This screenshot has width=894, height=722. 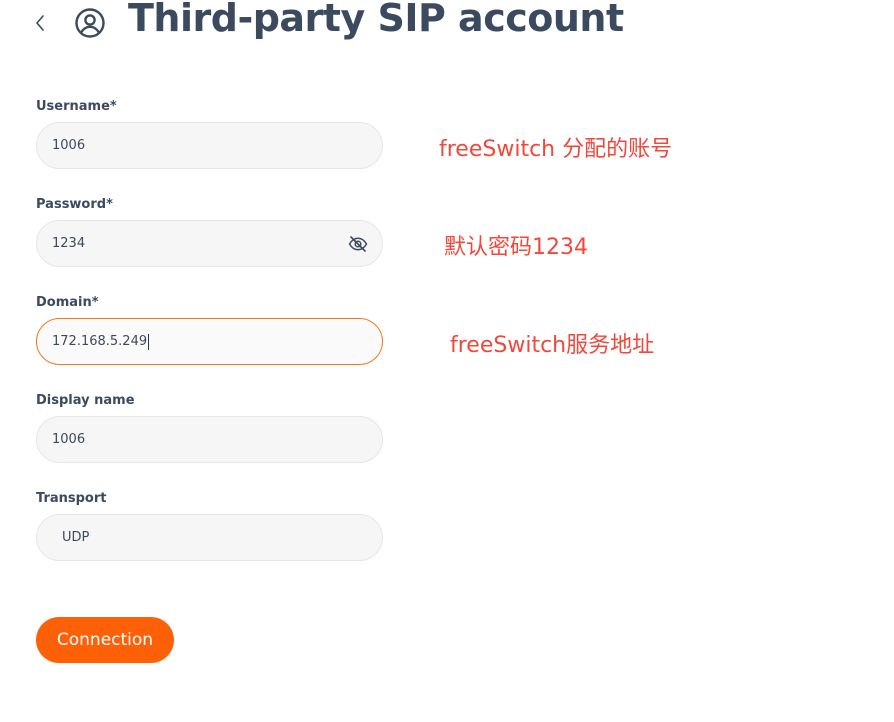 I want to click on back-button, so click(x=40, y=23).